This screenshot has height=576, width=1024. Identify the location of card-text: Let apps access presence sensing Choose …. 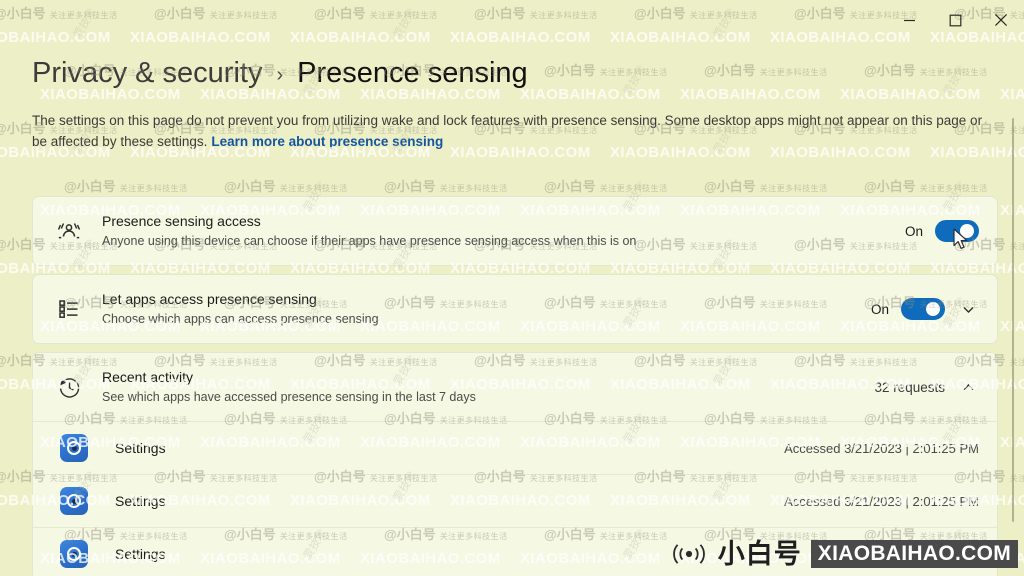
(480, 309).